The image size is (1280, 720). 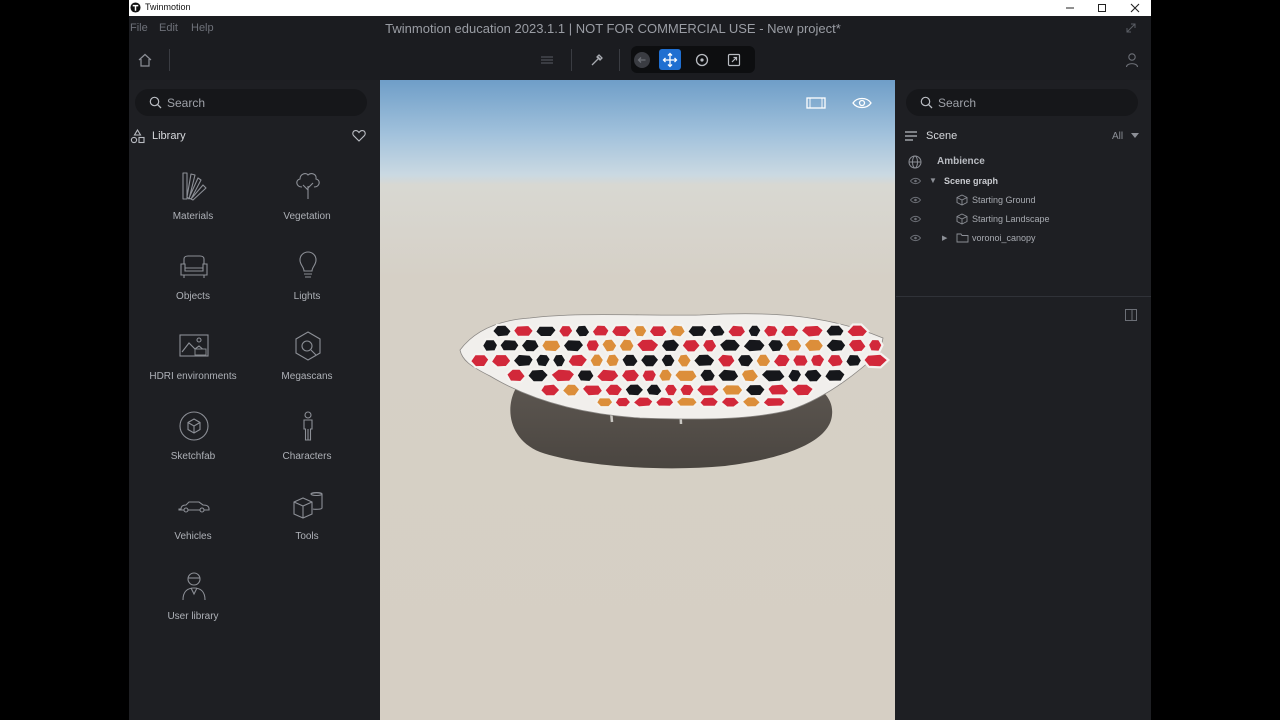 What do you see at coordinates (193, 456) in the screenshot?
I see `library-item-label: Sketchfab` at bounding box center [193, 456].